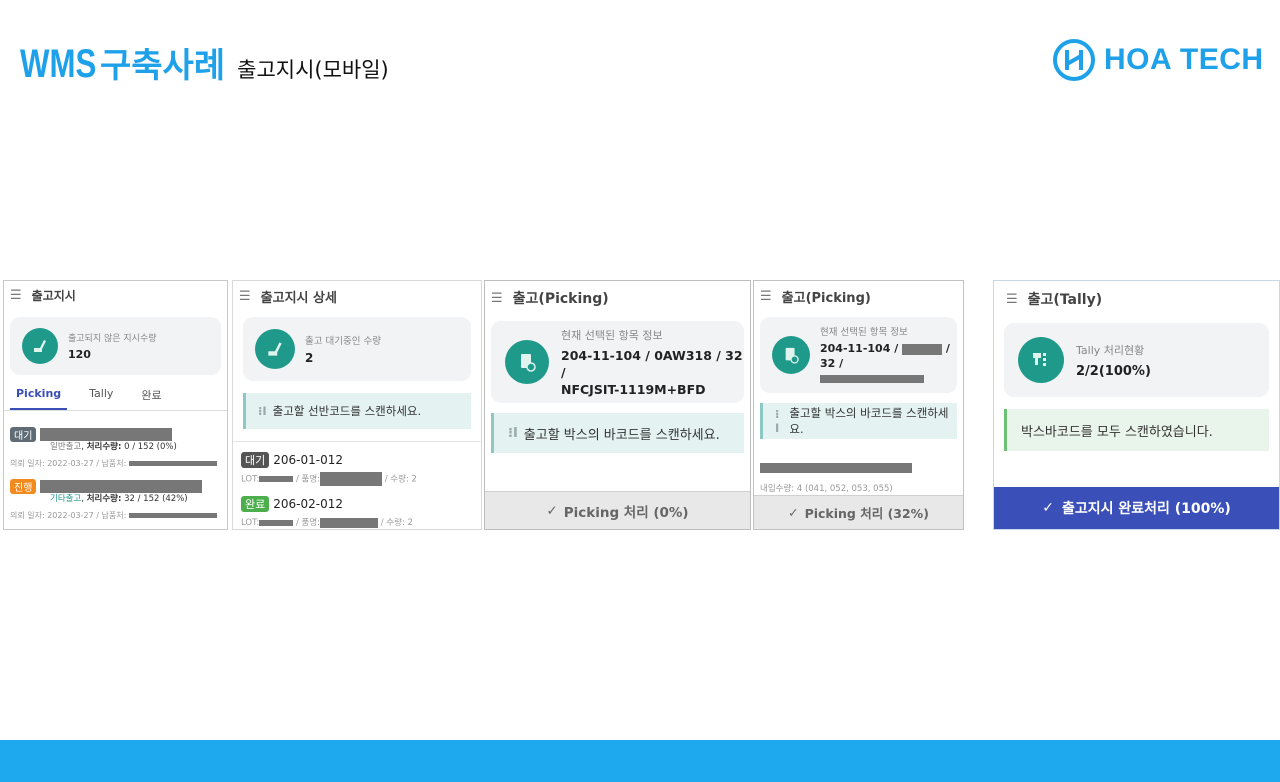 The image size is (1280, 782). I want to click on inbound-qty: 내입수량: 4 (041, 052, 053, 055), so click(826, 489).